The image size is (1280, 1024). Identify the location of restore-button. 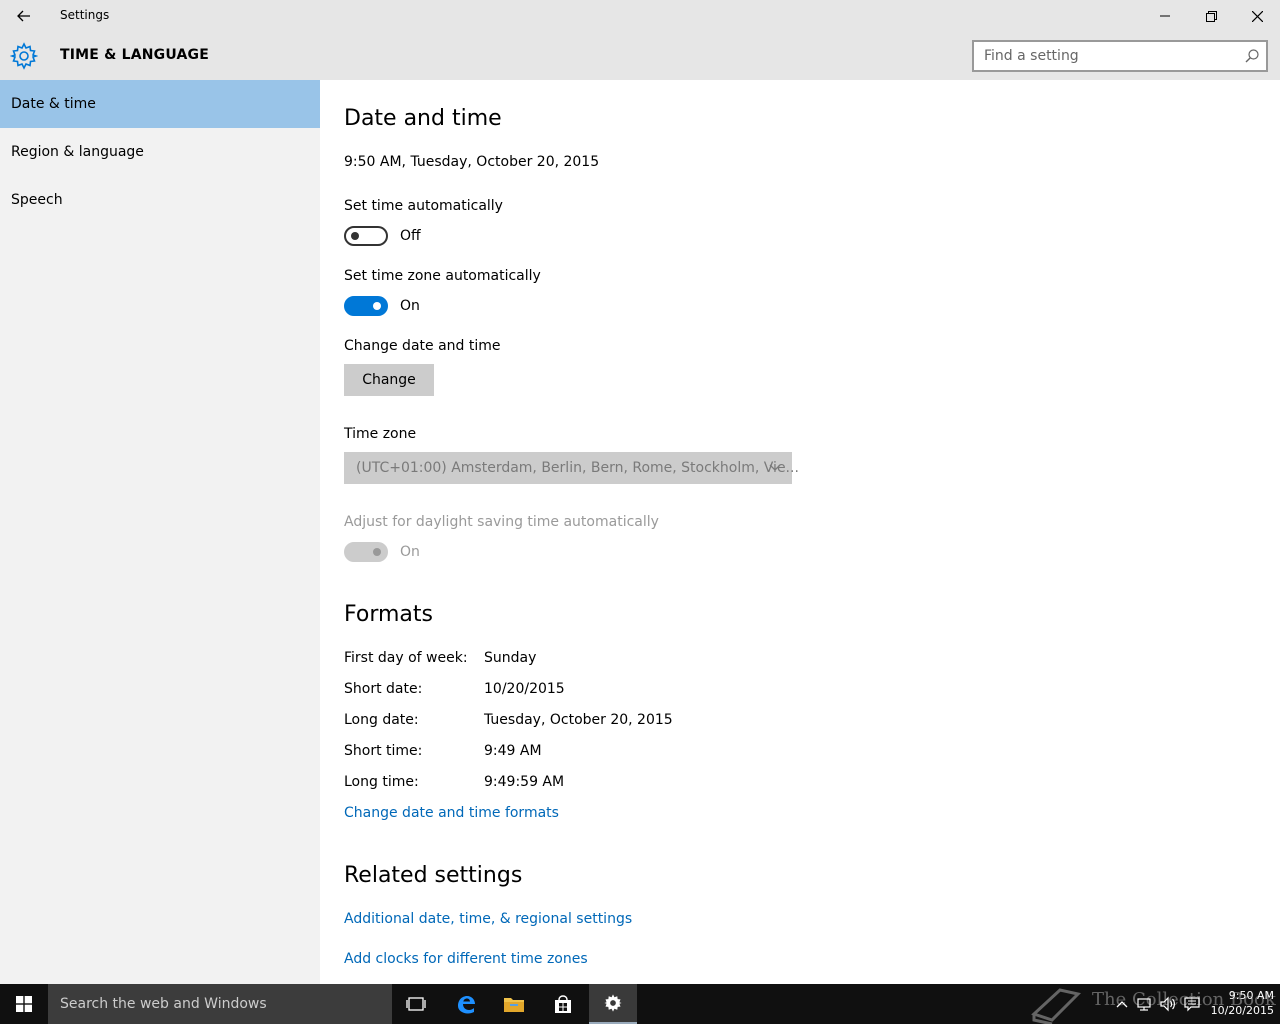
(1211, 16).